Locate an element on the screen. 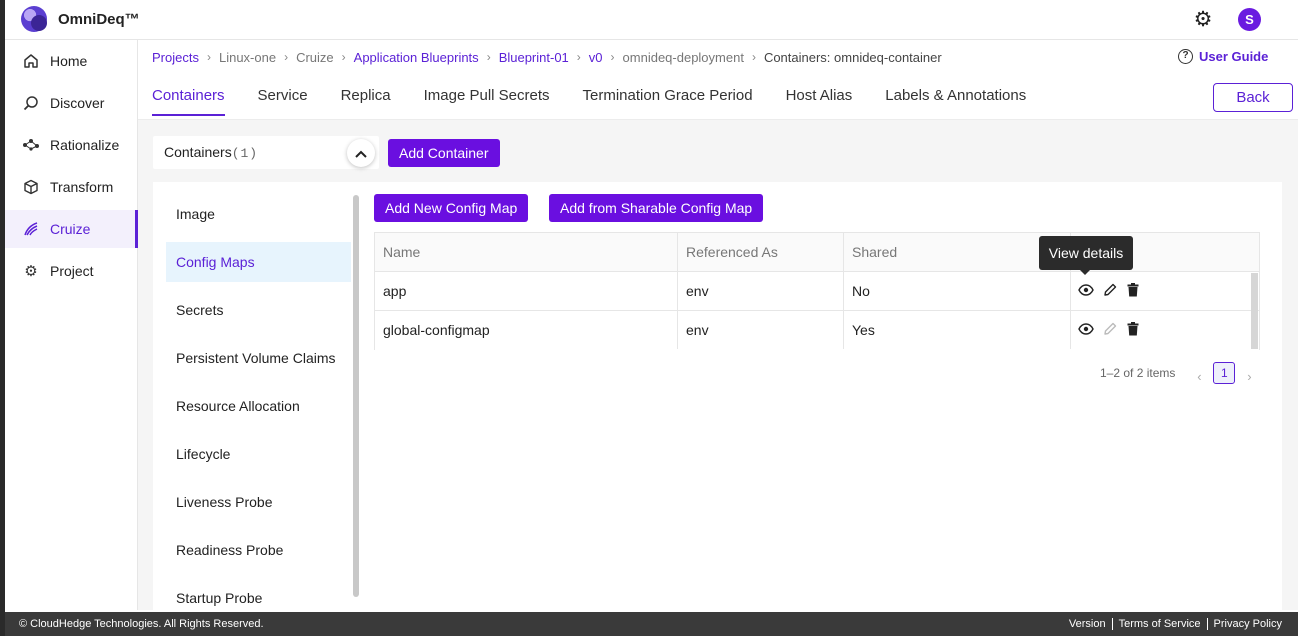  tab-termination-grace-period: Termination Grace Period is located at coordinates (668, 98).